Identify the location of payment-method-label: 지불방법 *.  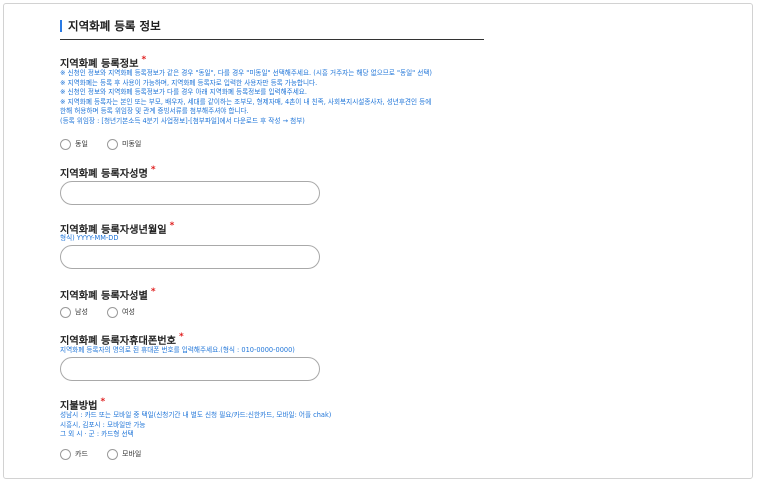
(82, 404).